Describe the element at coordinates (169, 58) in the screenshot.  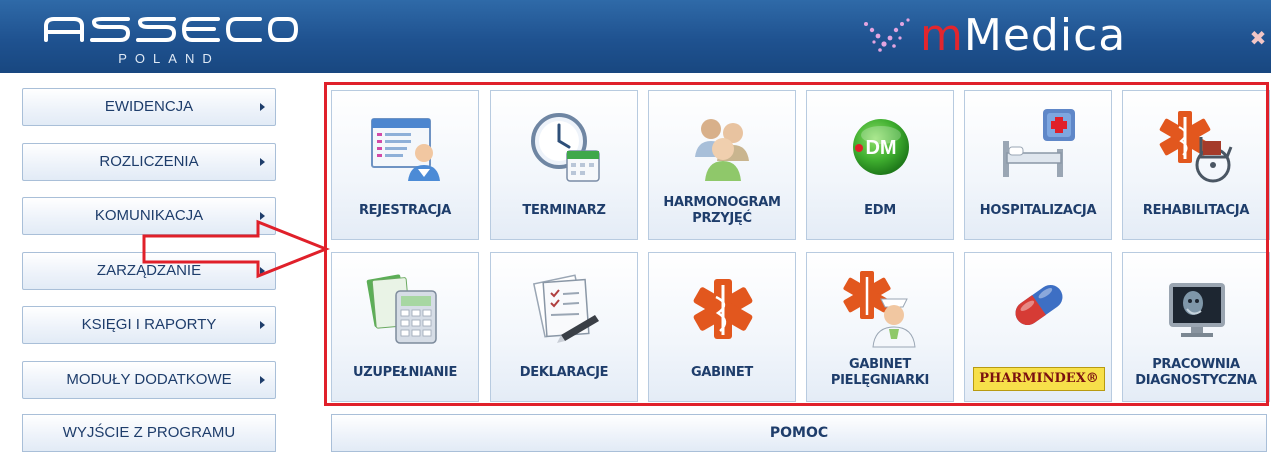
I see `asseco-poland-text: POLAND` at that location.